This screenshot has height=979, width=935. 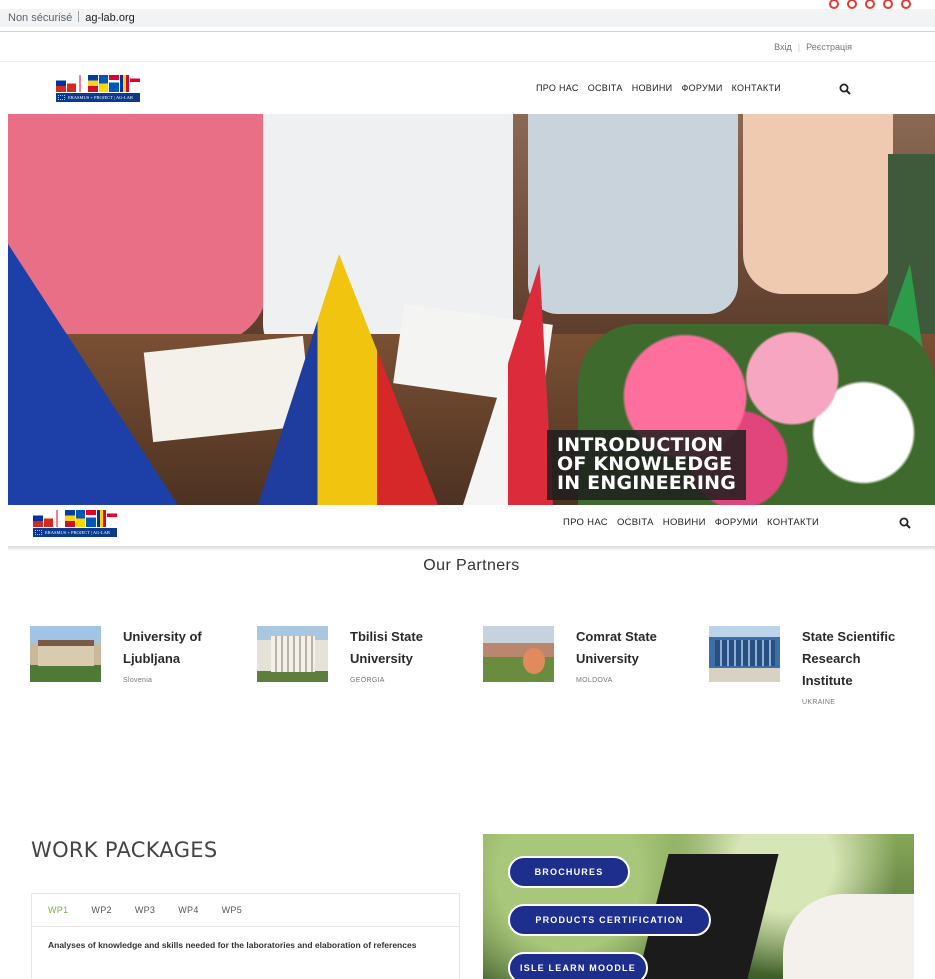 What do you see at coordinates (124, 850) in the screenshot?
I see `work-packages-title: WORK PACKAGES` at bounding box center [124, 850].